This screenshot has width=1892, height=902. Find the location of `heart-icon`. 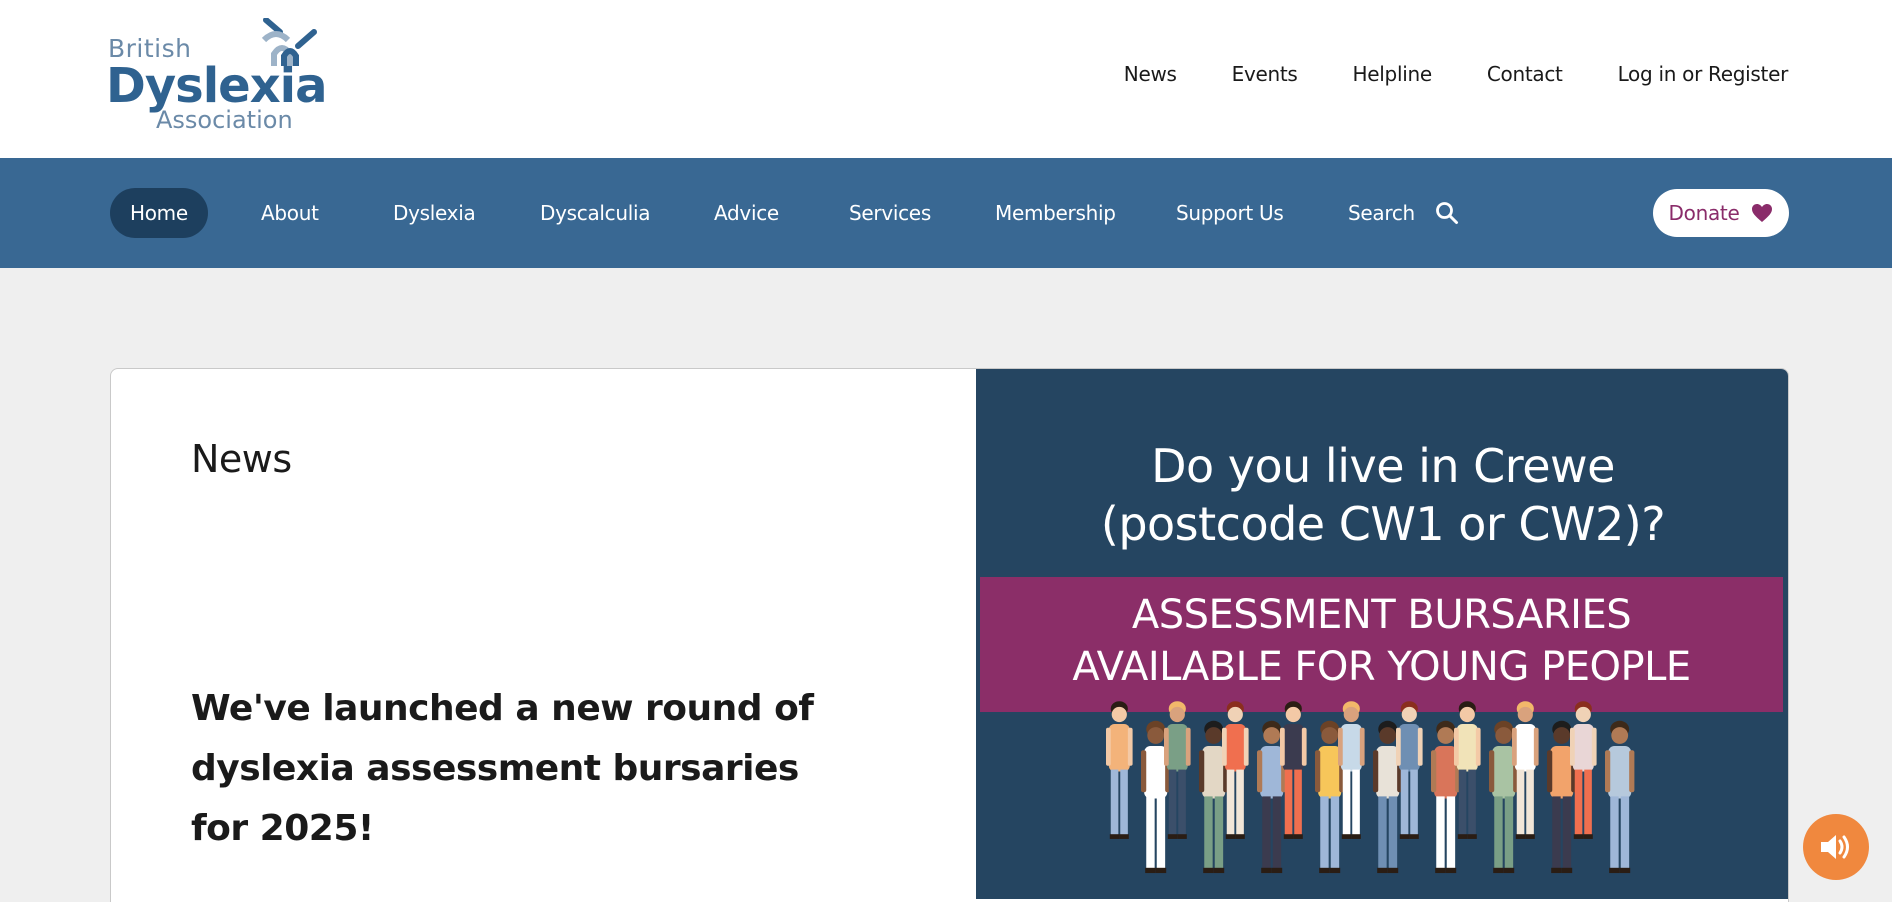

heart-icon is located at coordinates (1762, 213).